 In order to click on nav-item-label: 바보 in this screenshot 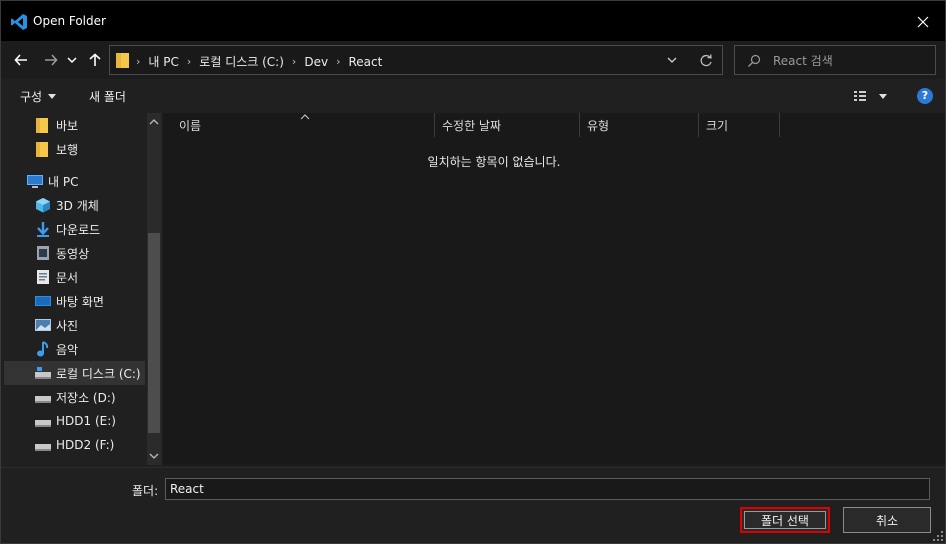, I will do `click(67, 125)`.